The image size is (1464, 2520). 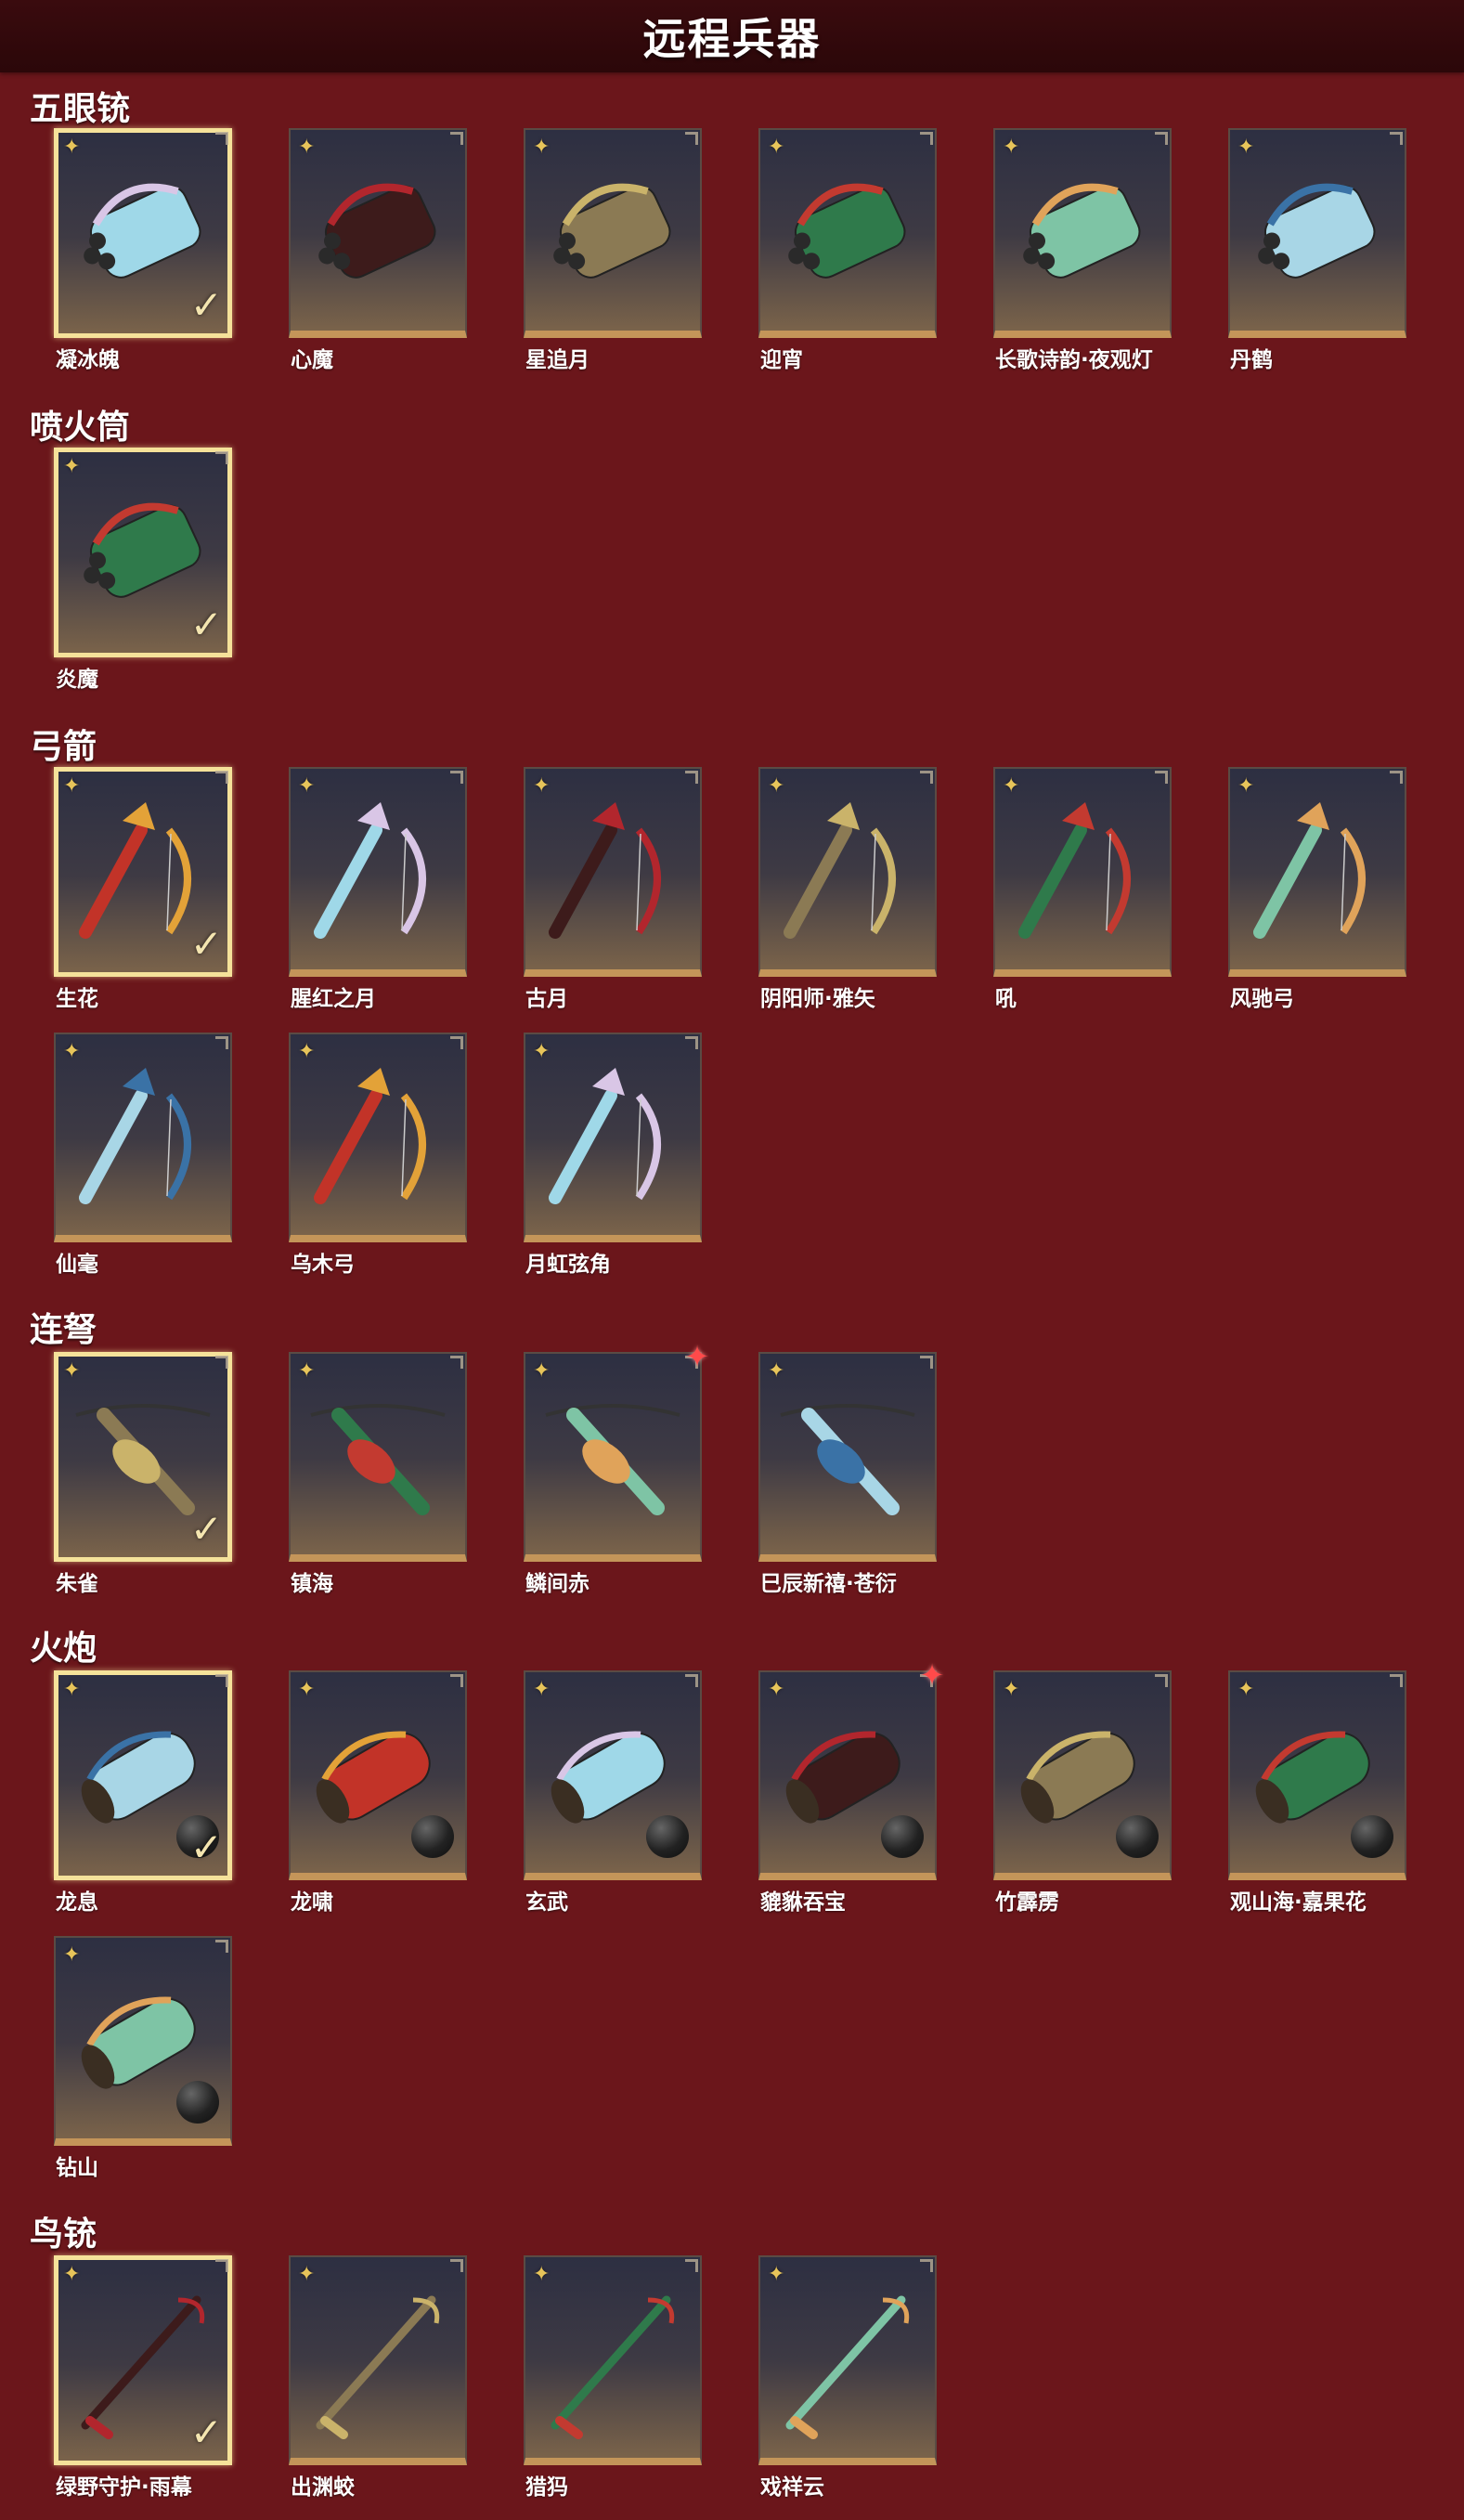 I want to click on weapon-card: ✦ 长歌诗韵·夜观灯, so click(x=1082, y=250).